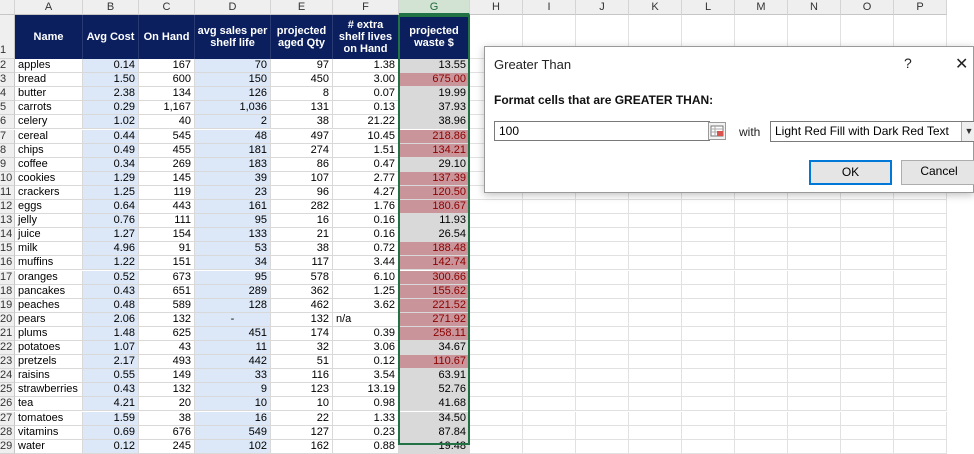 This screenshot has width=974, height=454. What do you see at coordinates (434, 432) in the screenshot?
I see `table-cell: 87.84` at bounding box center [434, 432].